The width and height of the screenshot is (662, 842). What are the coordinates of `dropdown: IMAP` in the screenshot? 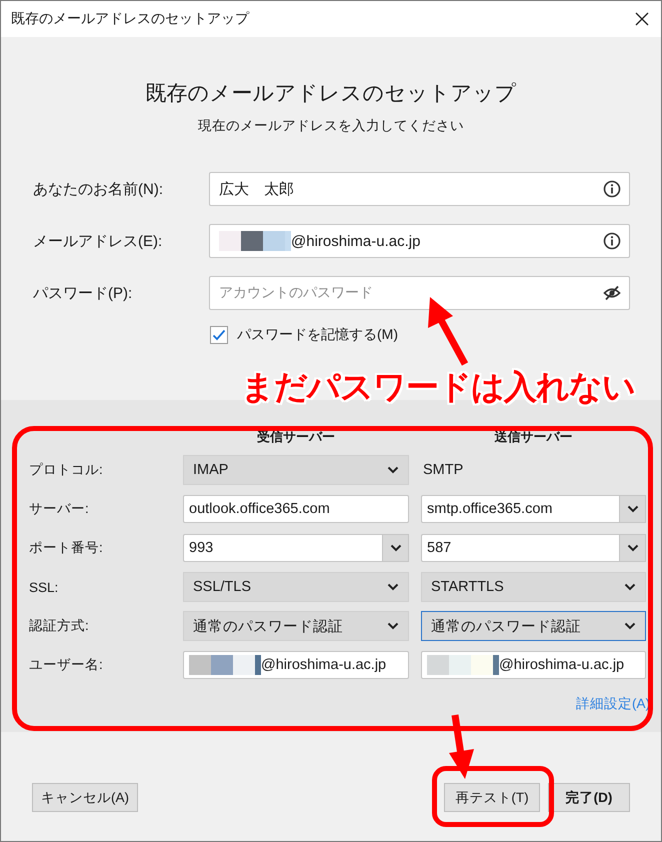 It's located at (296, 470).